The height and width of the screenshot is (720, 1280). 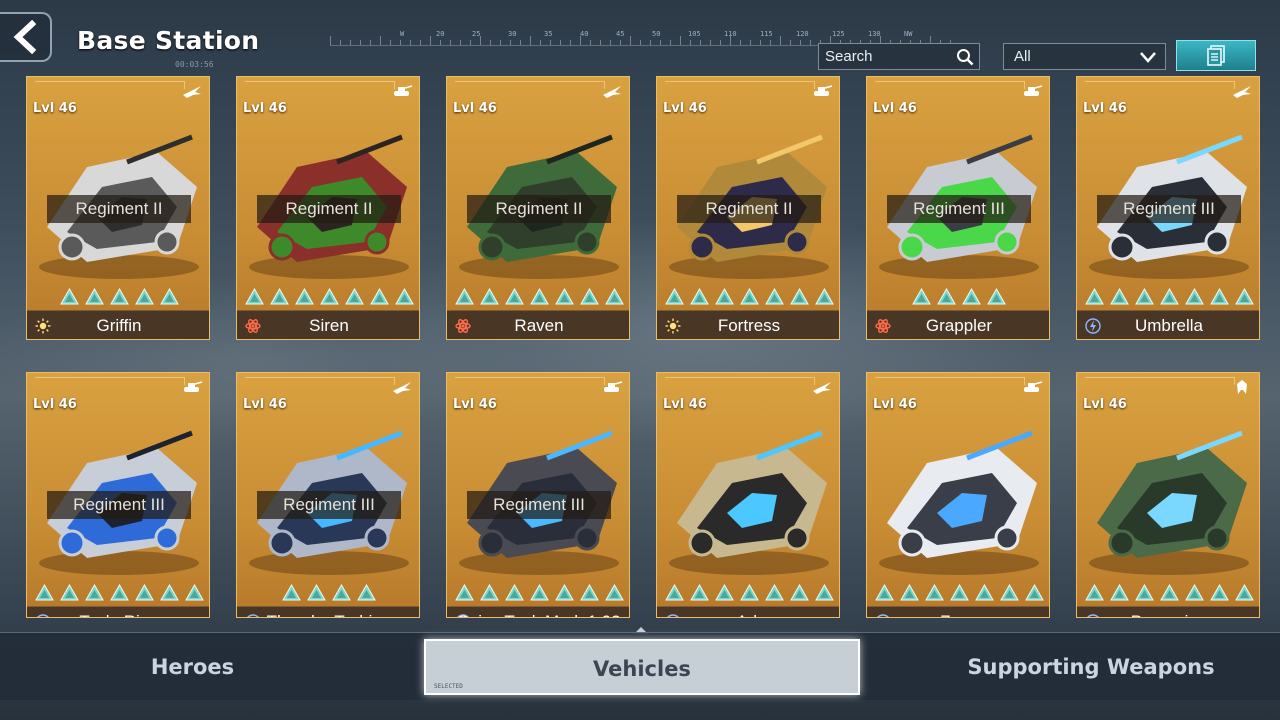 I want to click on vehicle-card: Lvl 46 Ark, so click(x=748, y=495).